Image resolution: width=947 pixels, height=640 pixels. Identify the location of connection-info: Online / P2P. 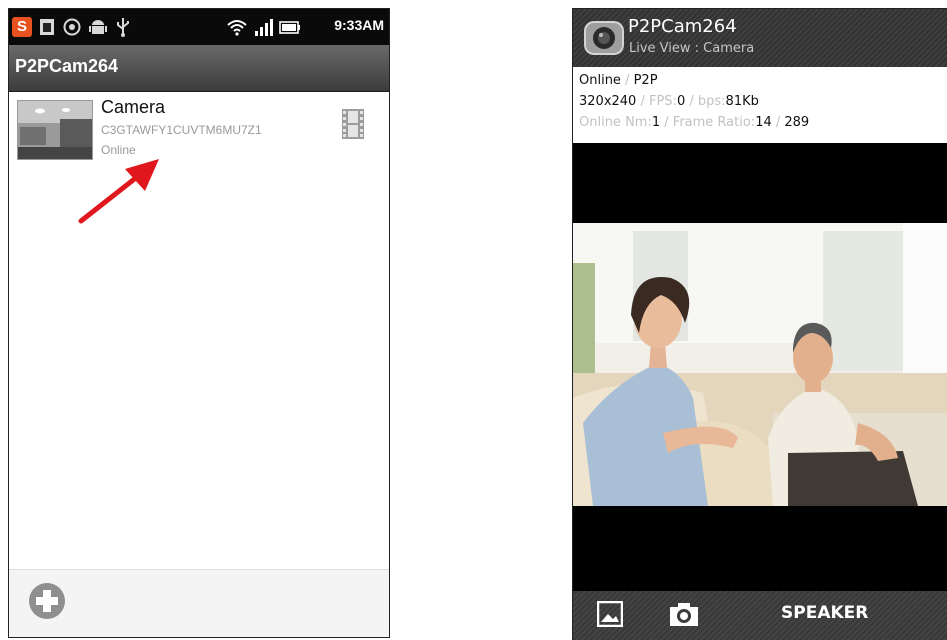
(618, 80).